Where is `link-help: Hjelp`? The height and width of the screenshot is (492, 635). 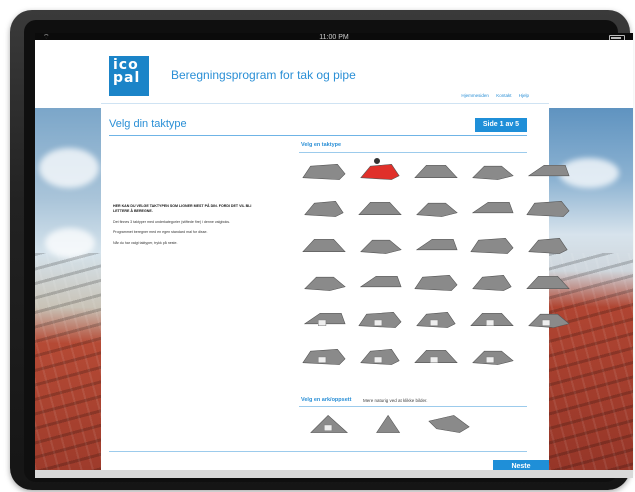 link-help: Hjelp is located at coordinates (524, 95).